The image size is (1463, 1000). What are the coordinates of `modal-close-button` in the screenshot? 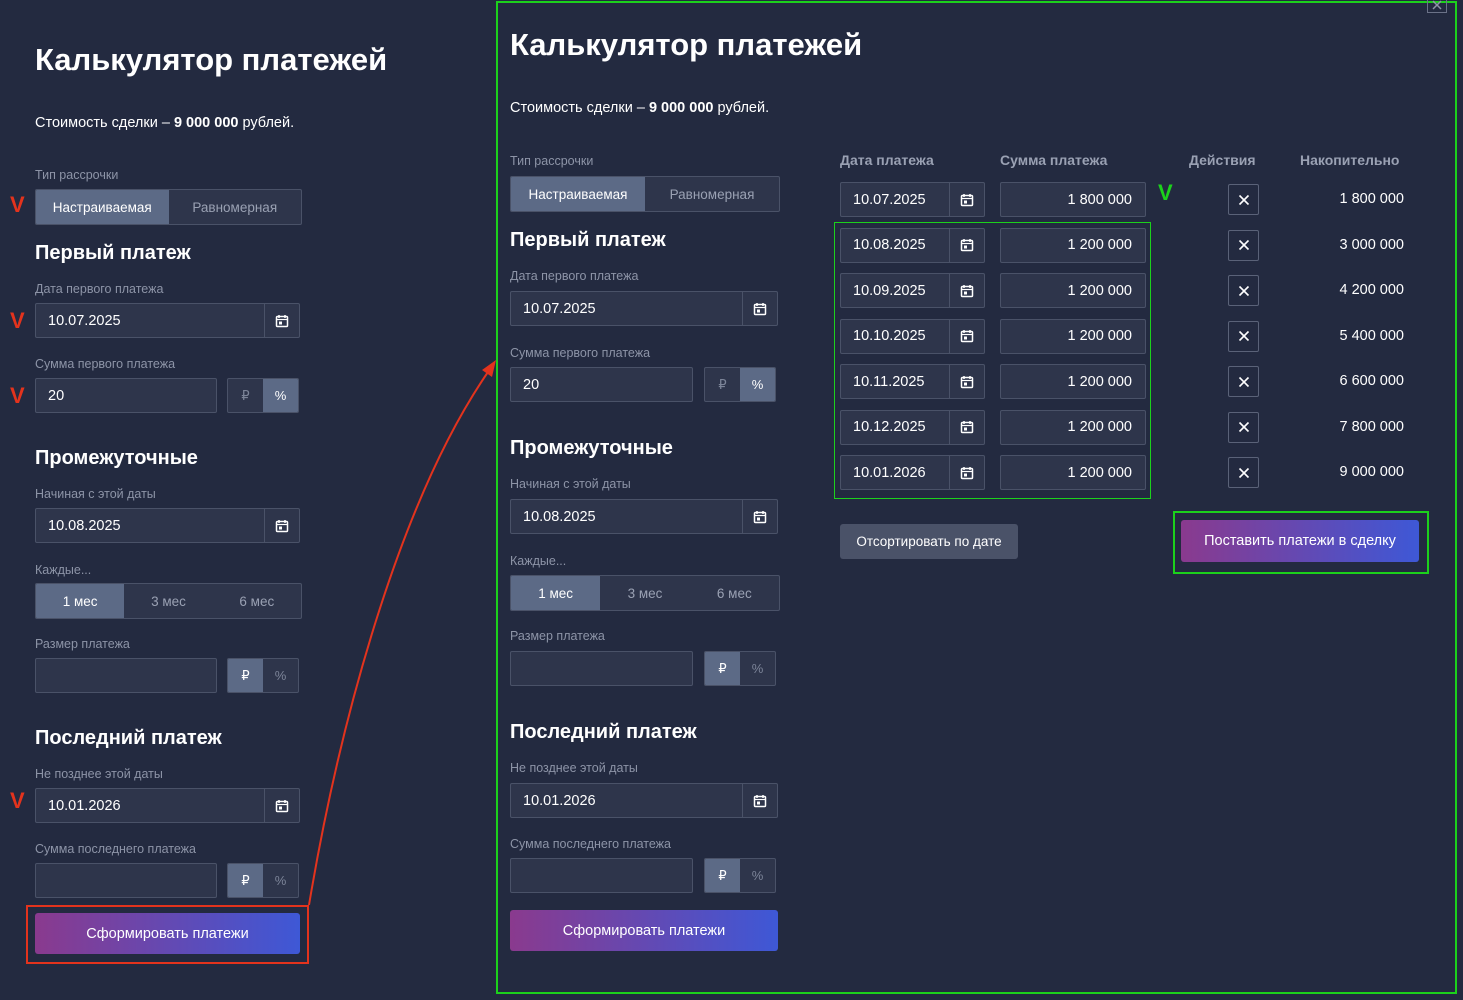 It's located at (1437, 6).